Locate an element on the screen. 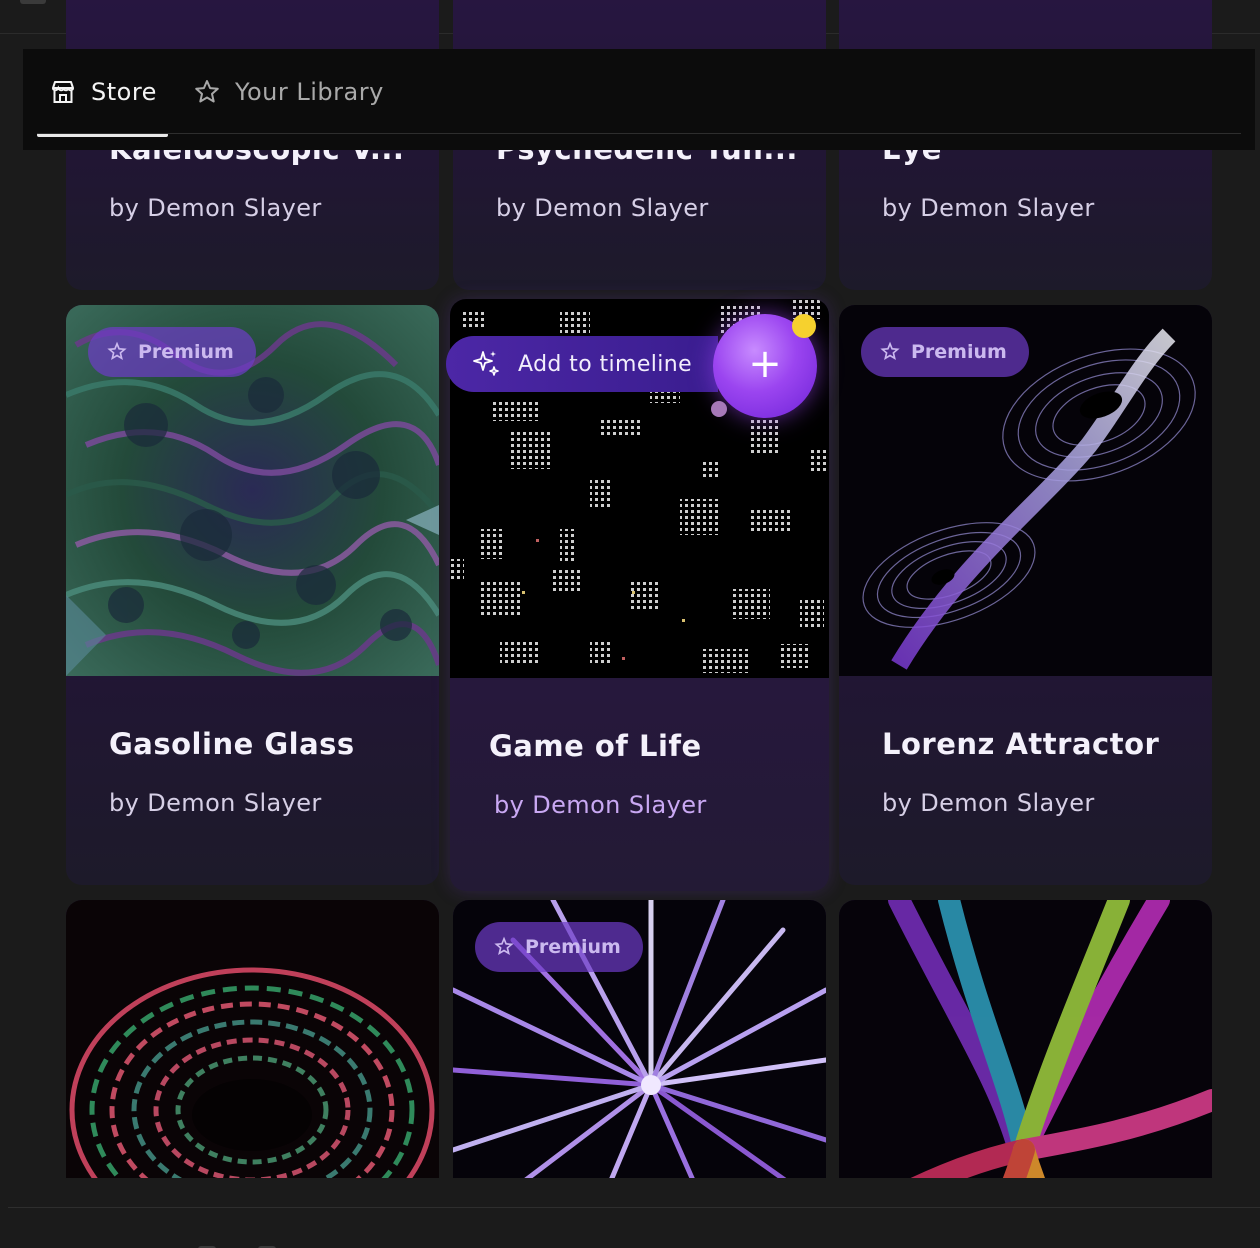 The height and width of the screenshot is (1248, 1260). rainbow-ribbons-preview is located at coordinates (1025, 1039).